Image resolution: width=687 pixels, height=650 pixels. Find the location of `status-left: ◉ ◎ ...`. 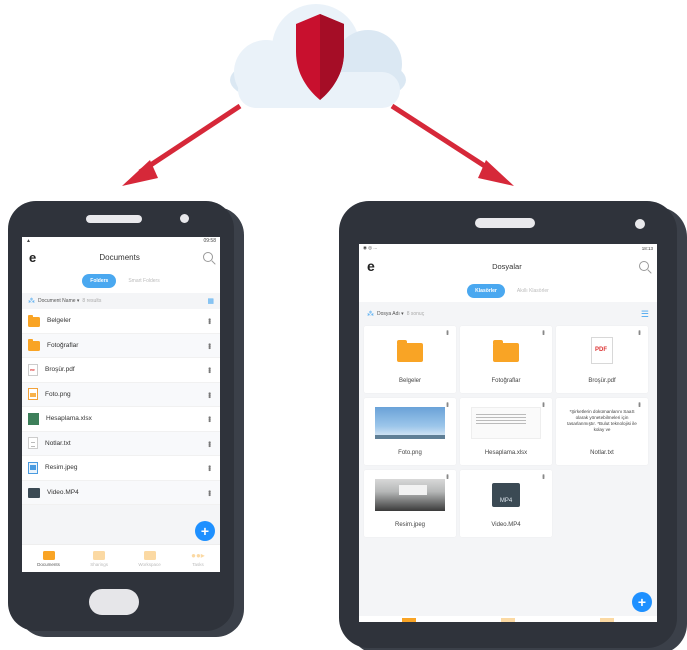

status-left: ◉ ◎ ... is located at coordinates (370, 247).